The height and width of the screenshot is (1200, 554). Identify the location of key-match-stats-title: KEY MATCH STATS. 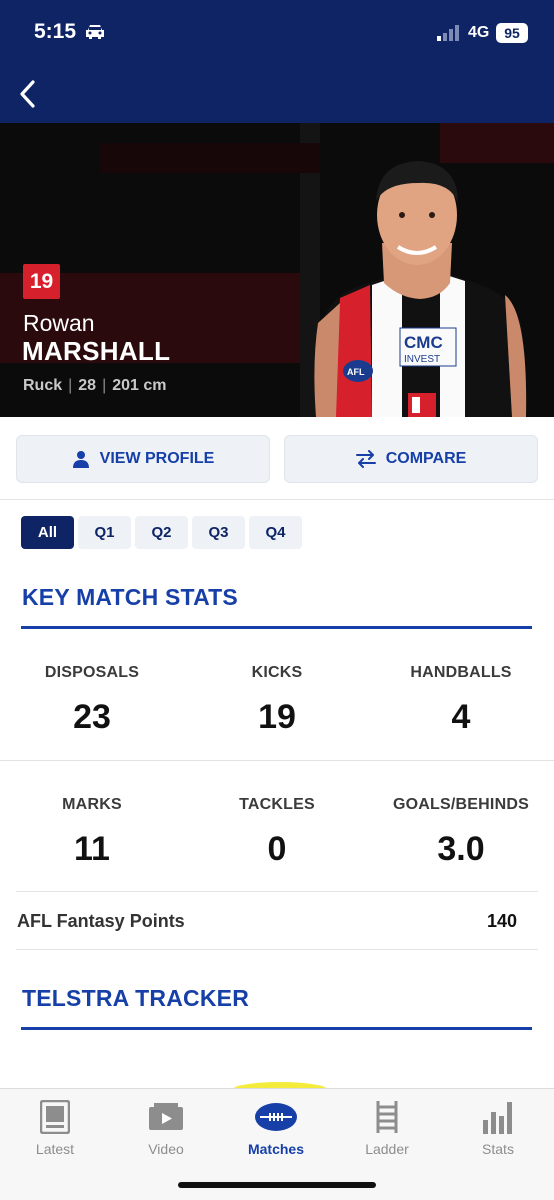
(130, 597).